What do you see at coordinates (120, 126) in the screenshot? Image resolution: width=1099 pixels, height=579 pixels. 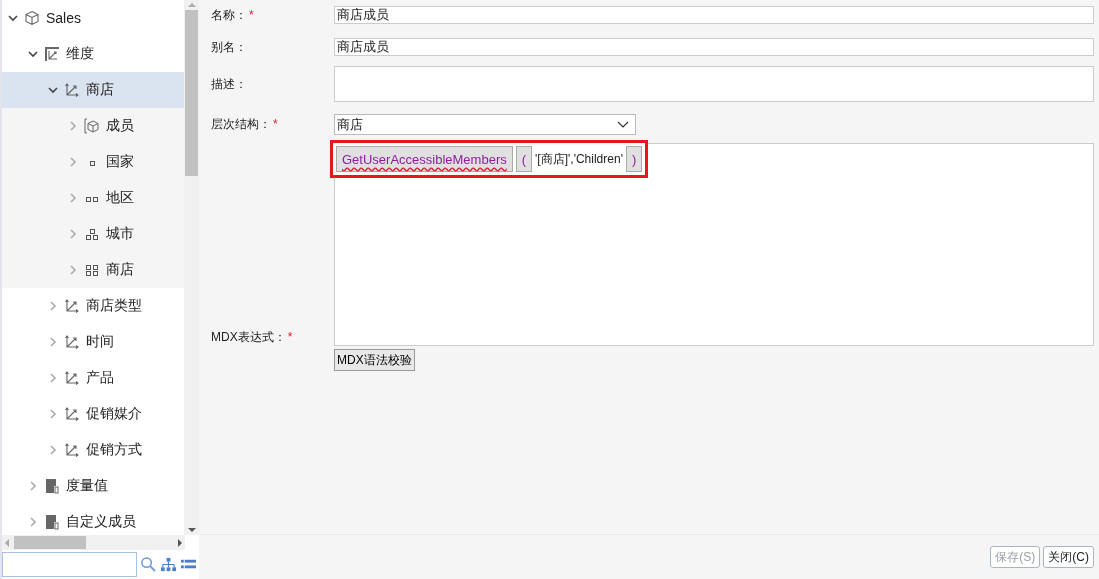 I see `tree-item-label: 成员` at bounding box center [120, 126].